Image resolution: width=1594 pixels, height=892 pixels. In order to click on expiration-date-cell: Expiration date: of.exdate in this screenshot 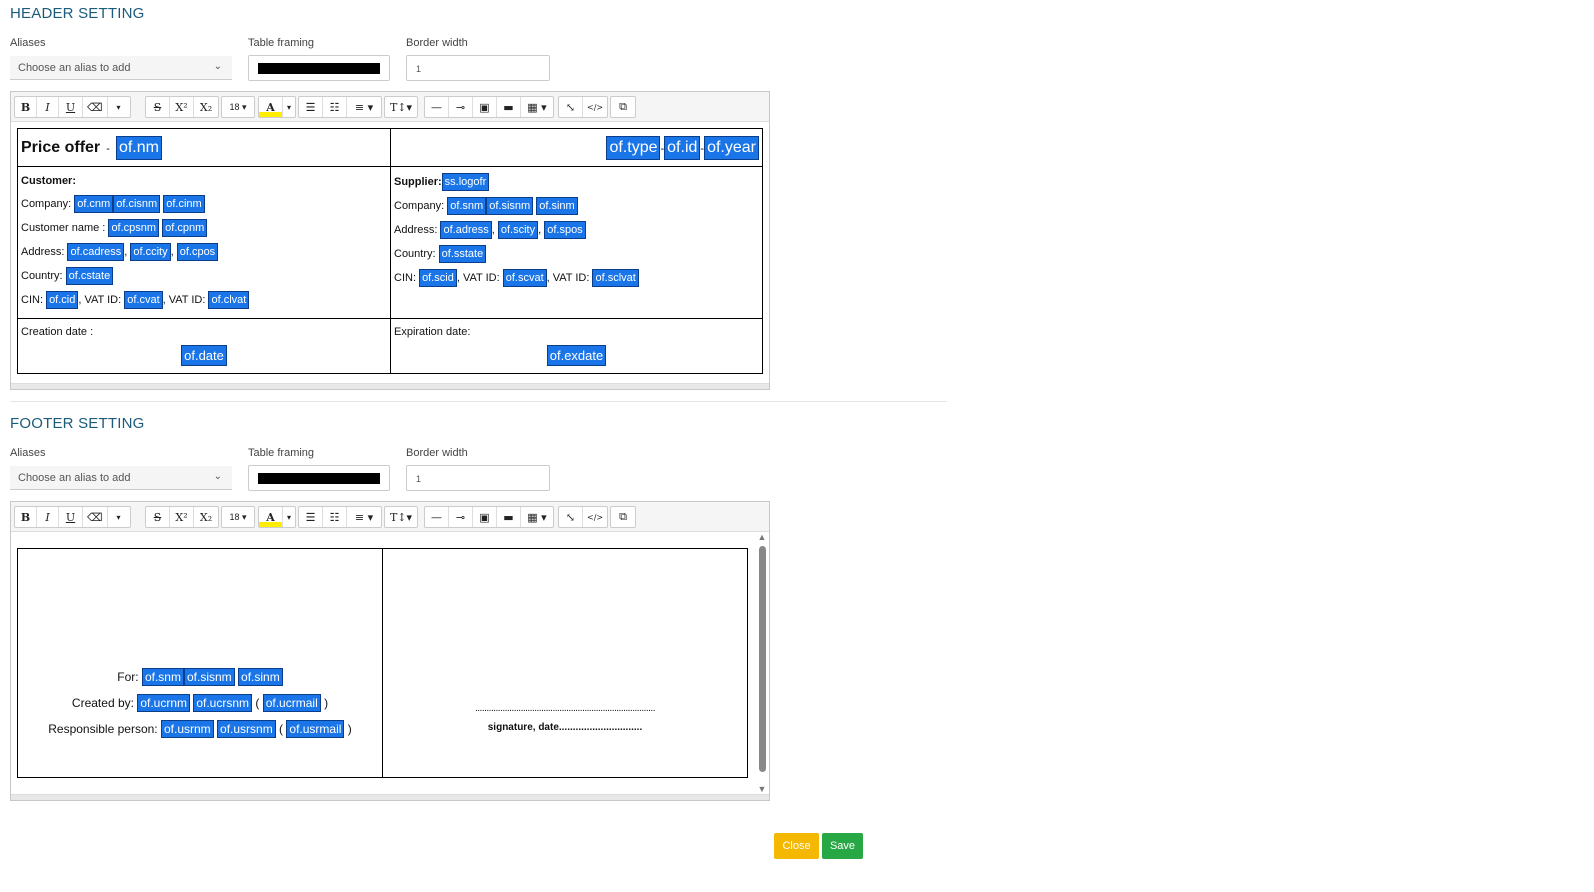, I will do `click(576, 346)`.